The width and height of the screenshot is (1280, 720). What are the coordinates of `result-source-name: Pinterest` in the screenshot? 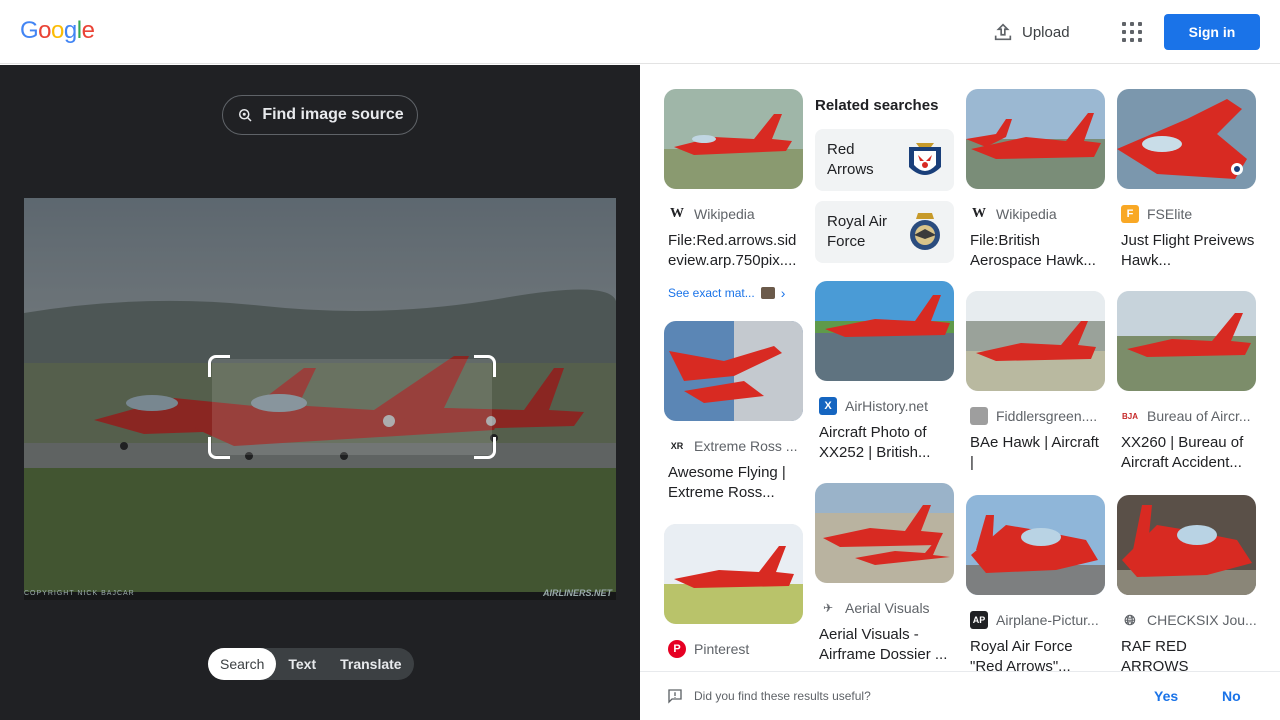 It's located at (722, 649).